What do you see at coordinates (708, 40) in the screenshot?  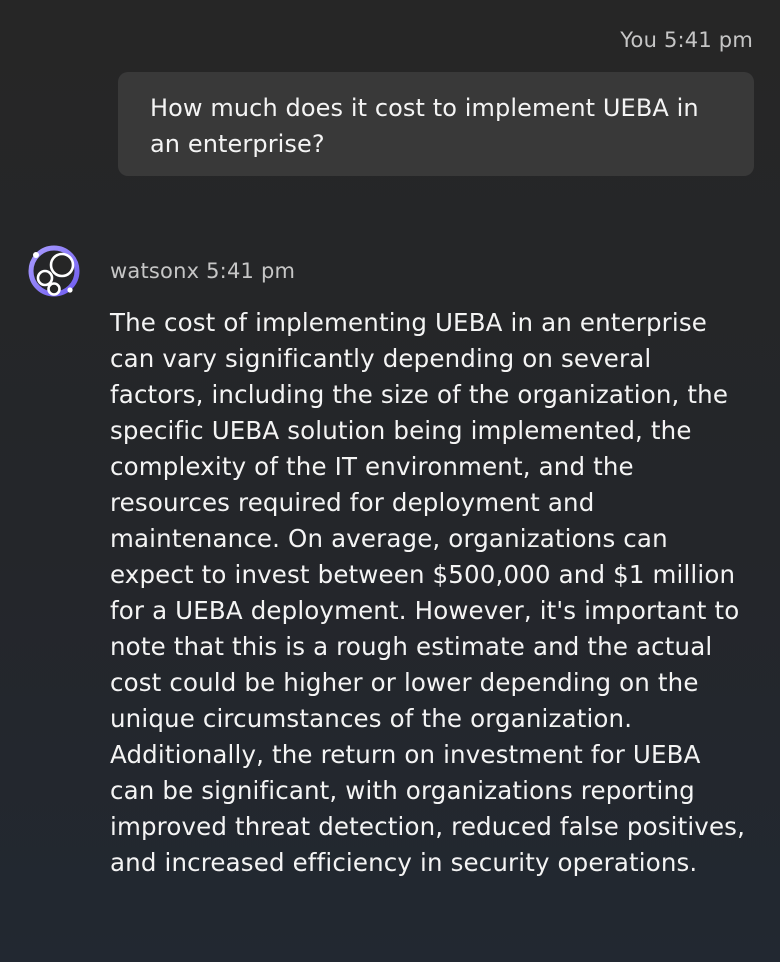 I see `user-timestamp: 5:41 pm` at bounding box center [708, 40].